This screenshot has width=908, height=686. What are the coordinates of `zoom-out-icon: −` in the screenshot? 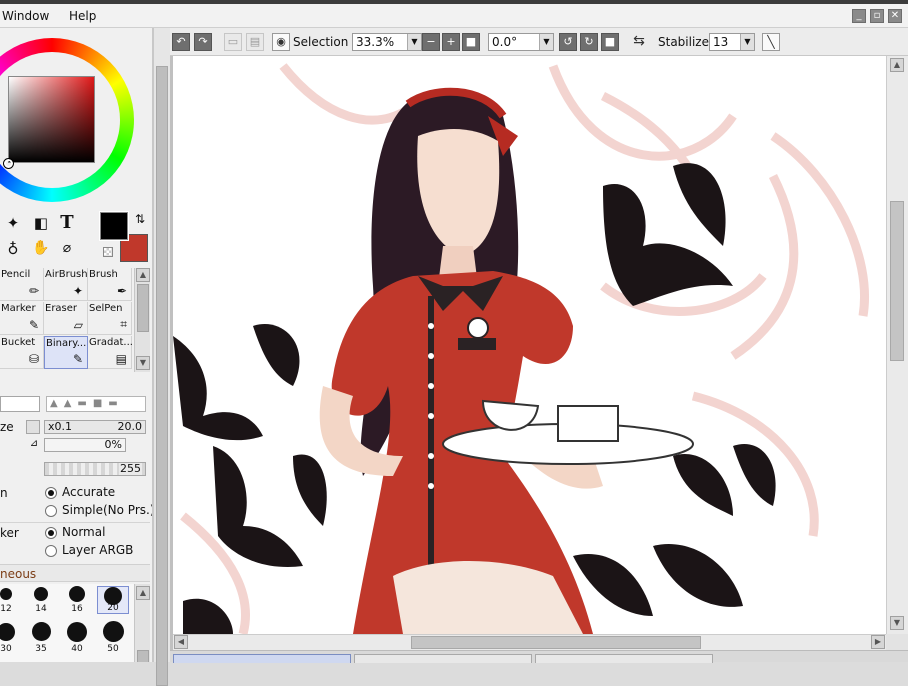 It's located at (431, 42).